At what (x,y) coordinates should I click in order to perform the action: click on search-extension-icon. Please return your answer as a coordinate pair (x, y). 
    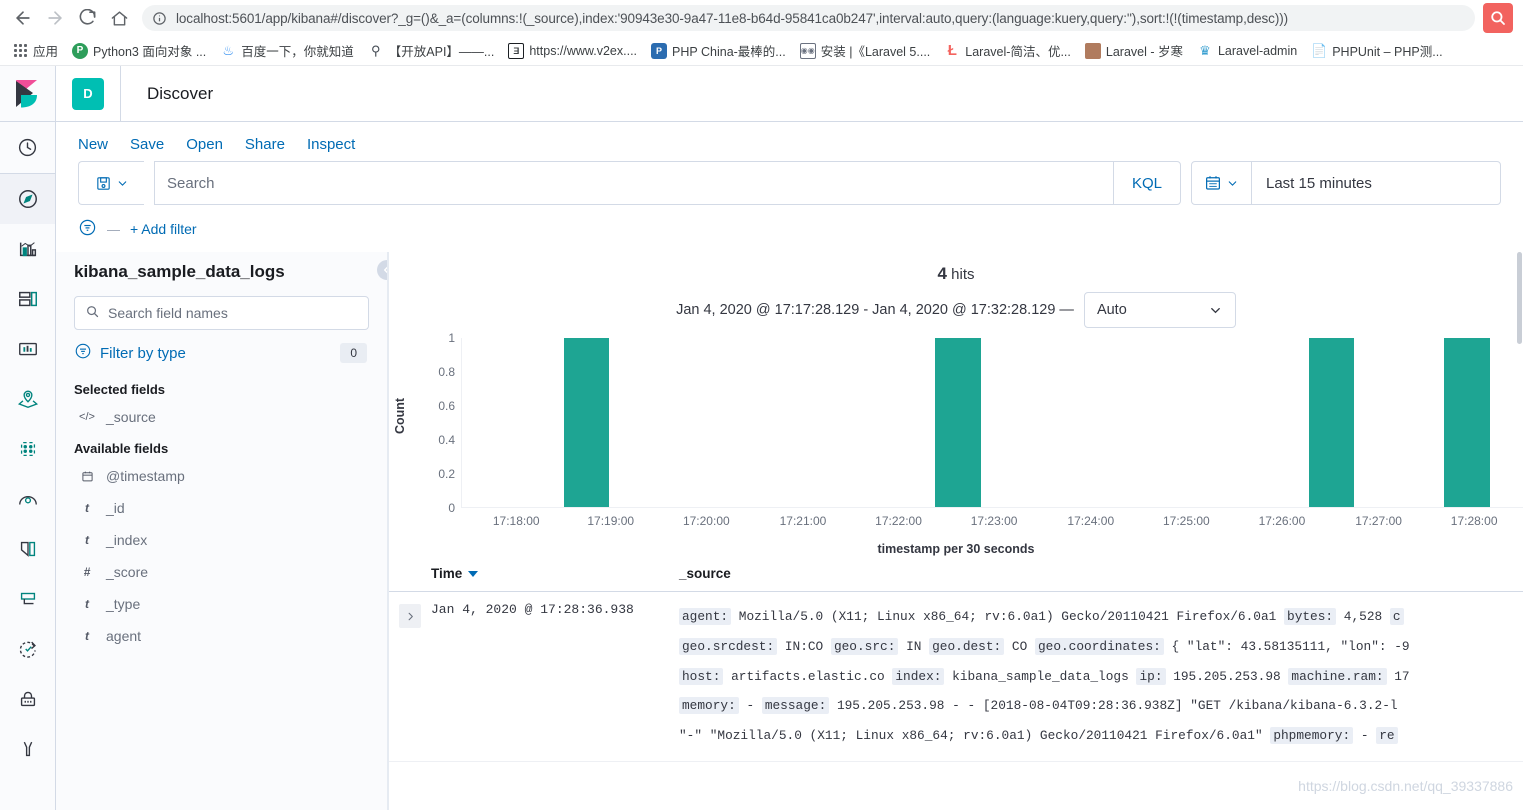
    Looking at the image, I should click on (1498, 18).